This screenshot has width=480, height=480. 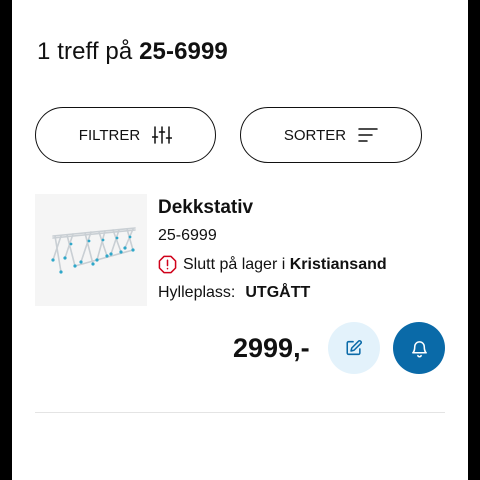 What do you see at coordinates (338, 264) in the screenshot?
I see `stock-location: Kristiansand` at bounding box center [338, 264].